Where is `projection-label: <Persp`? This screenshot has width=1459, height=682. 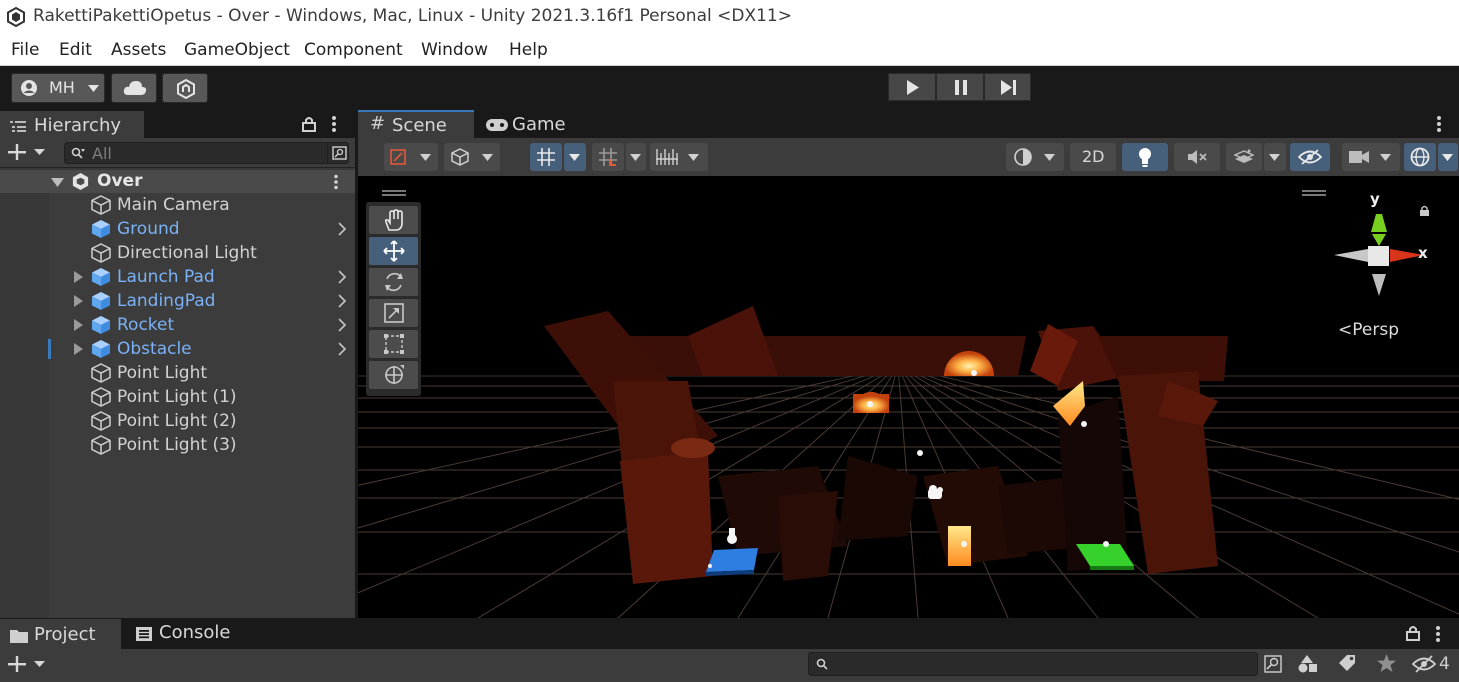 projection-label: <Persp is located at coordinates (1368, 330).